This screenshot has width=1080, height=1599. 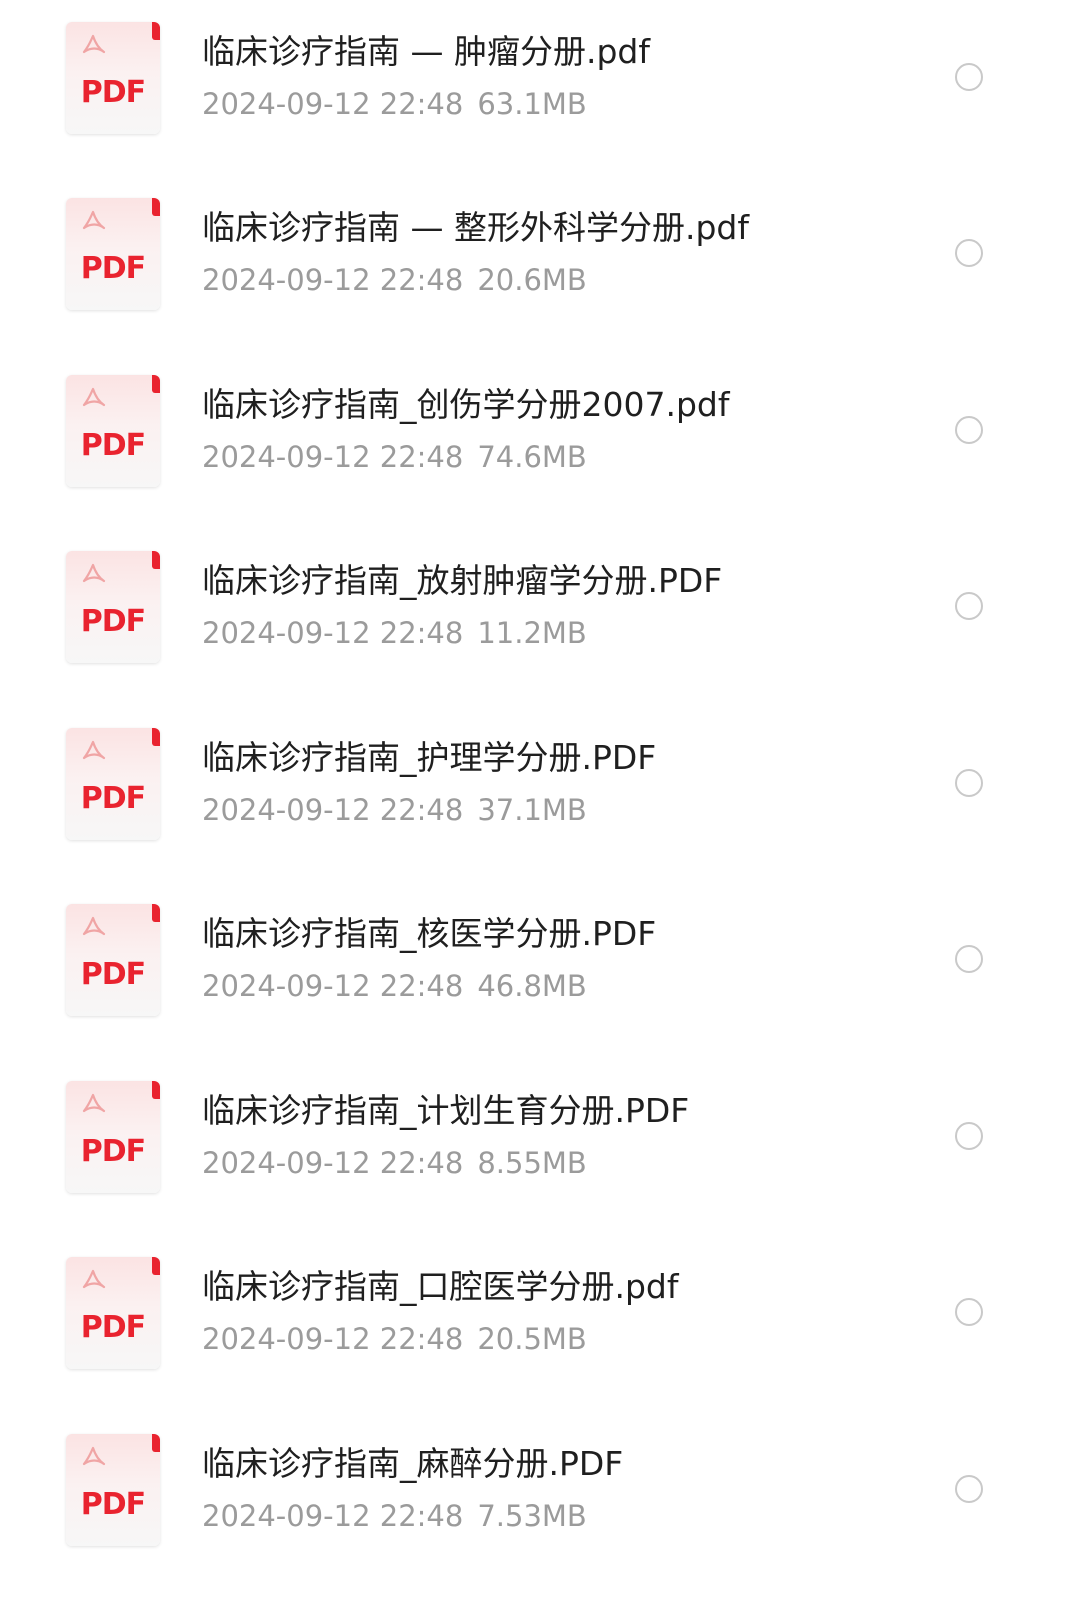 I want to click on file-name: 临床诊疗指南_护理学分册.PDF, so click(x=429, y=757).